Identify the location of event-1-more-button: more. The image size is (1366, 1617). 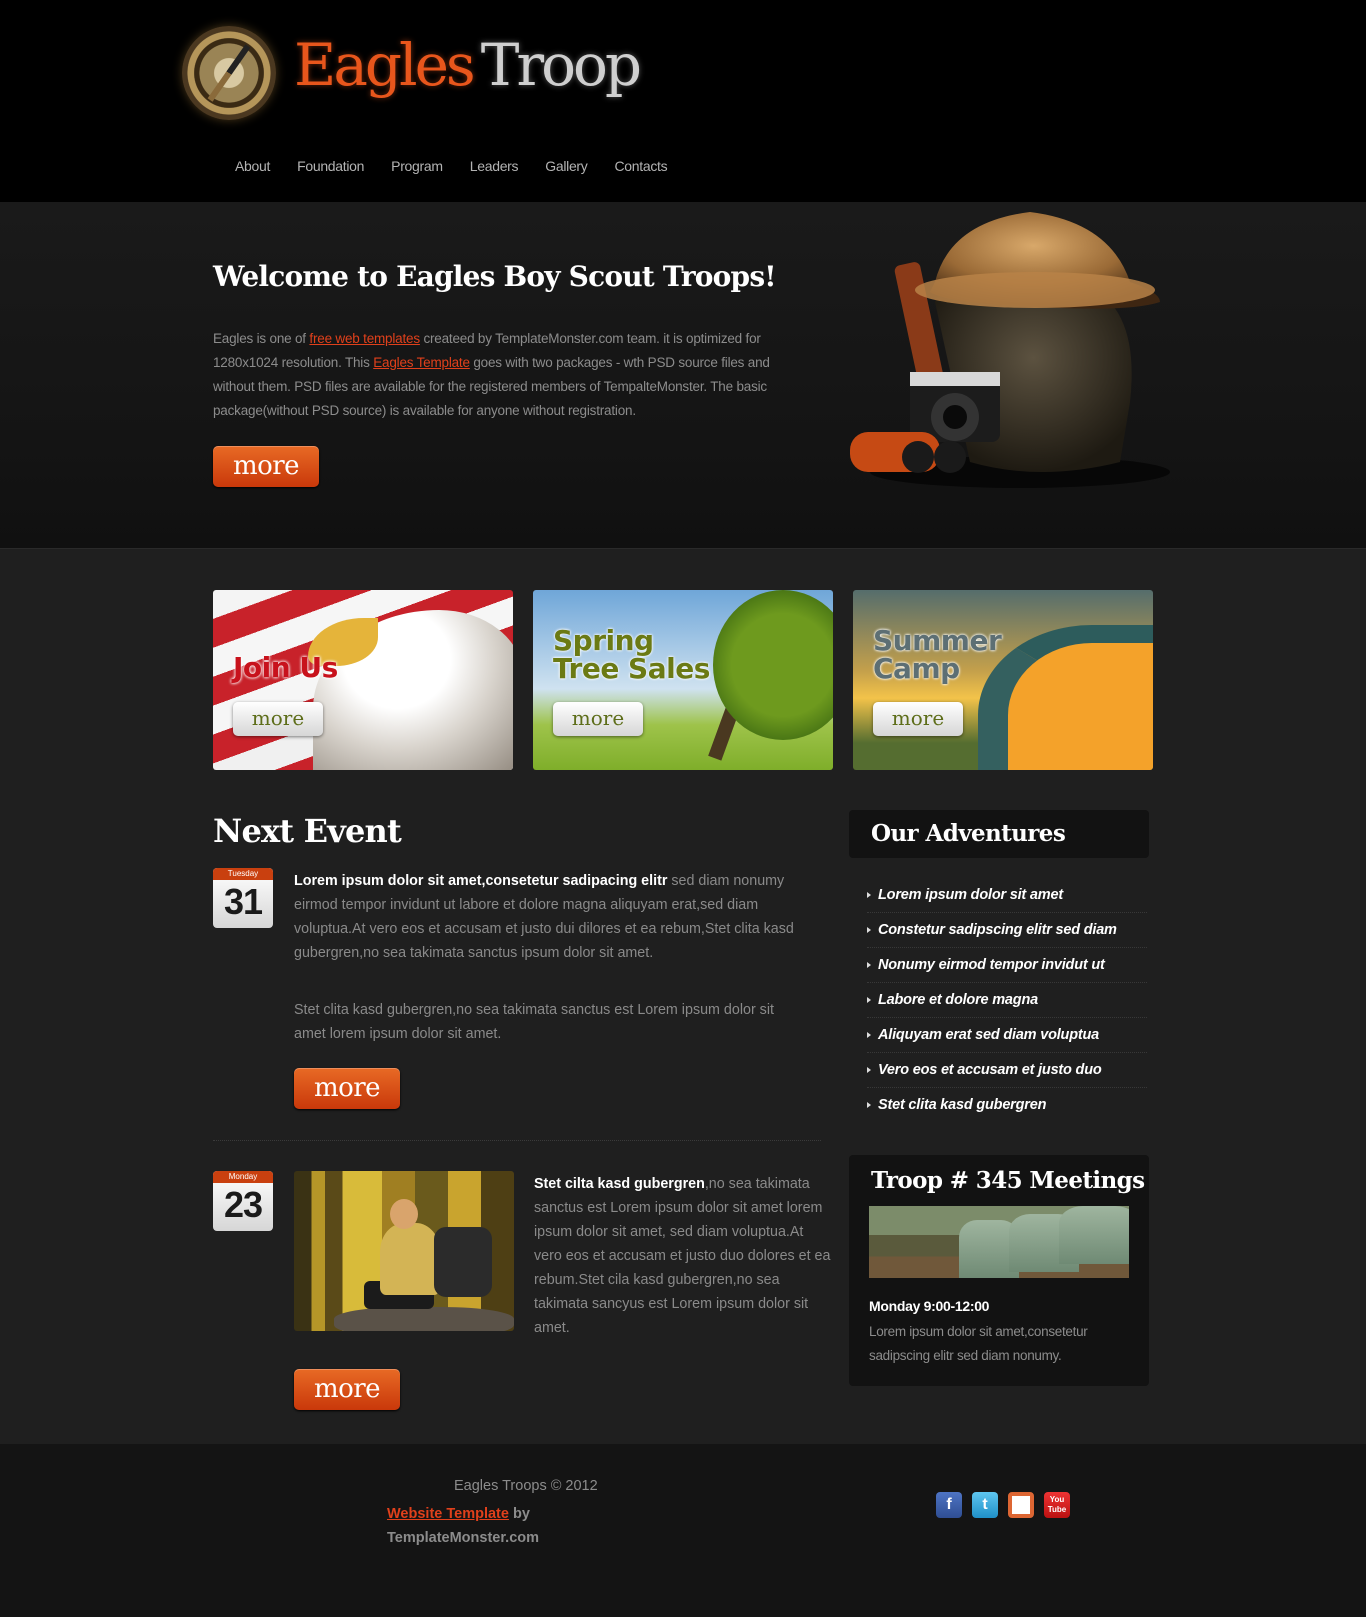
(347, 1088).